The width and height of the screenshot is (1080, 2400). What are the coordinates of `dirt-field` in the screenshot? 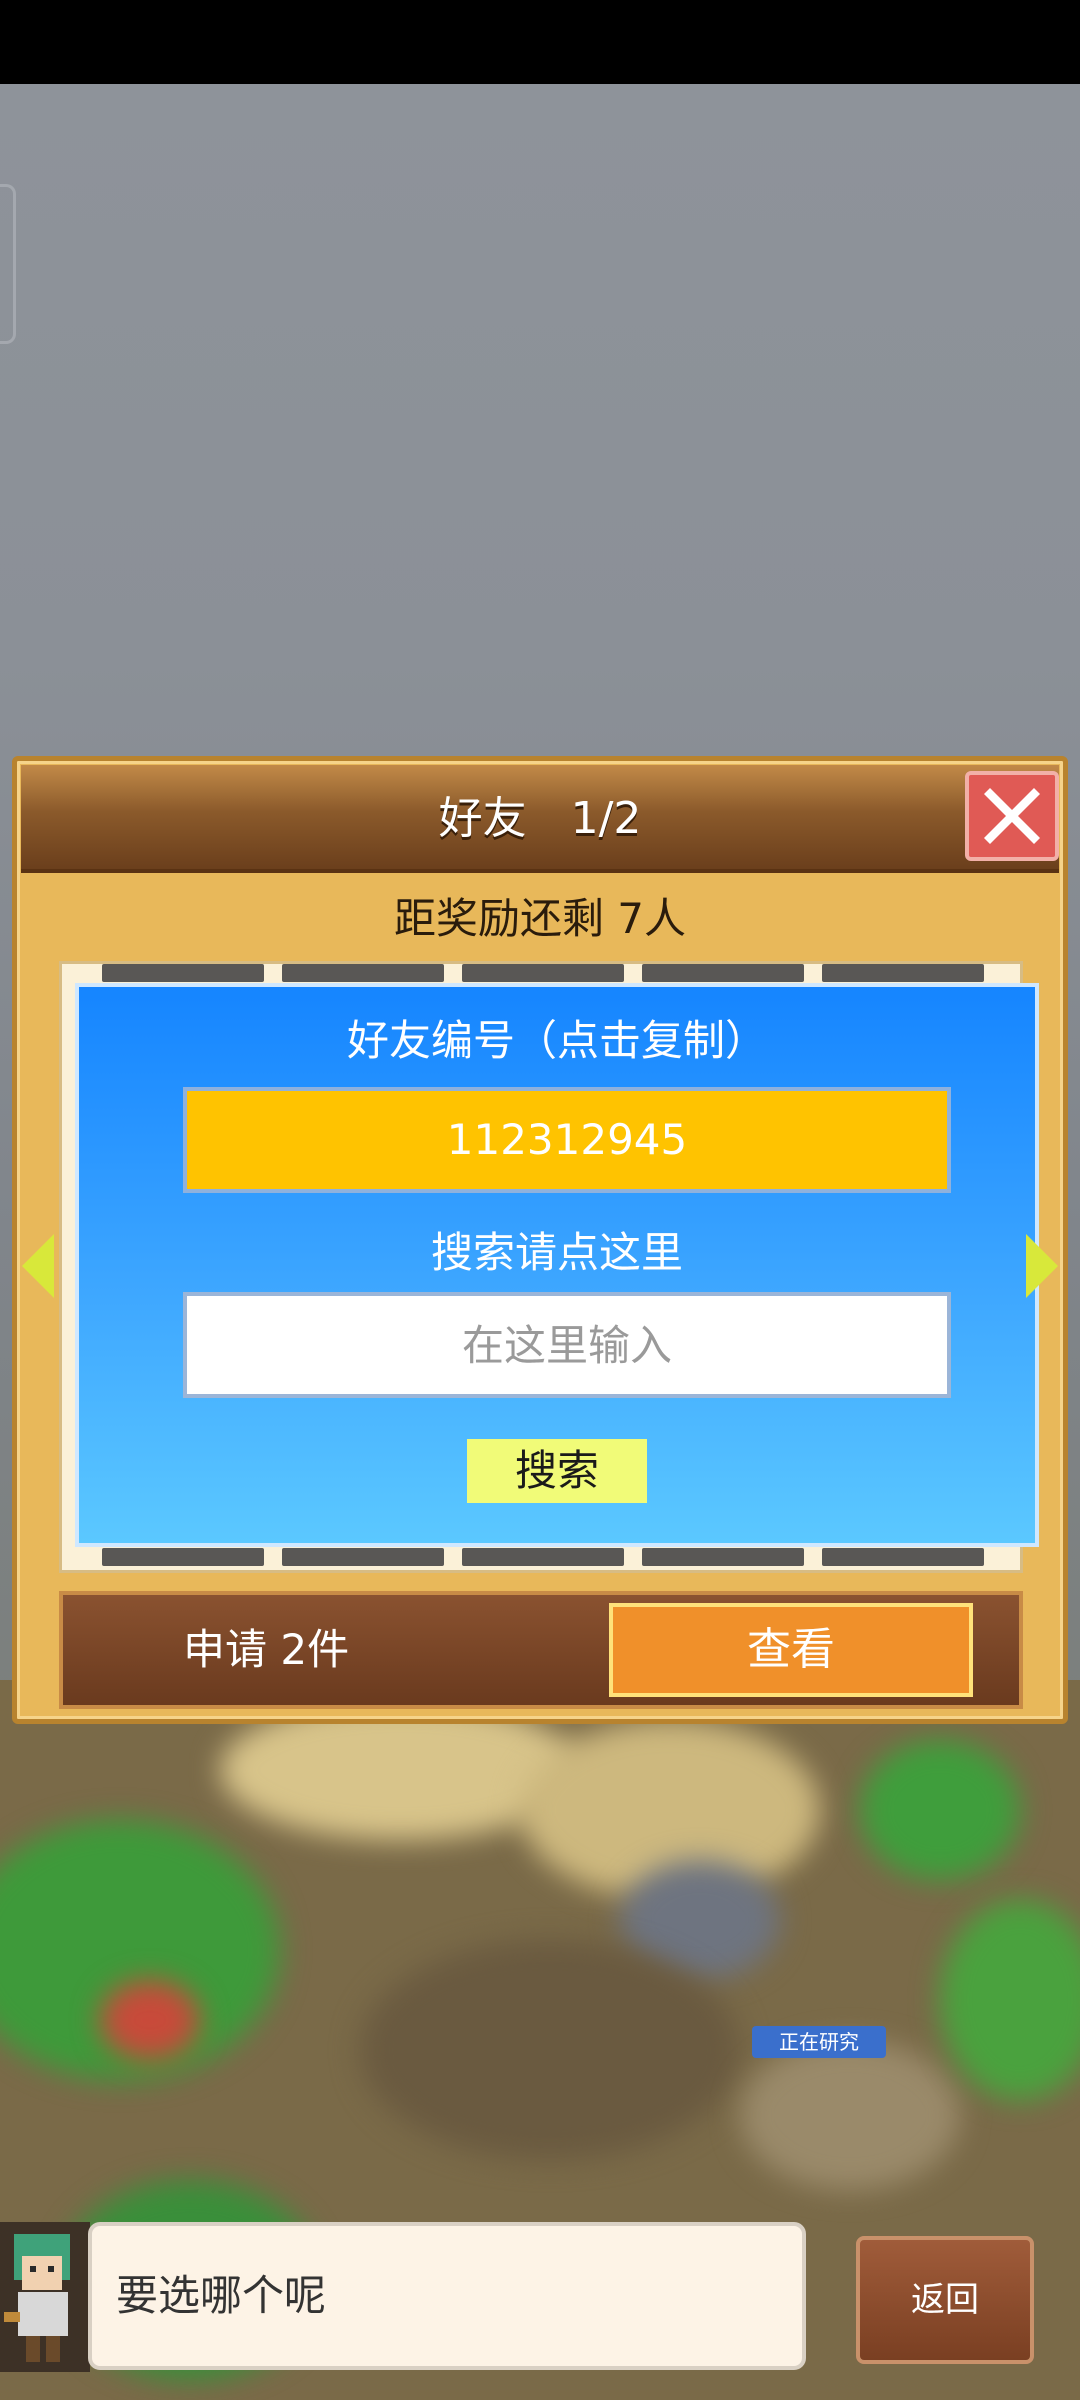 It's located at (550, 2050).